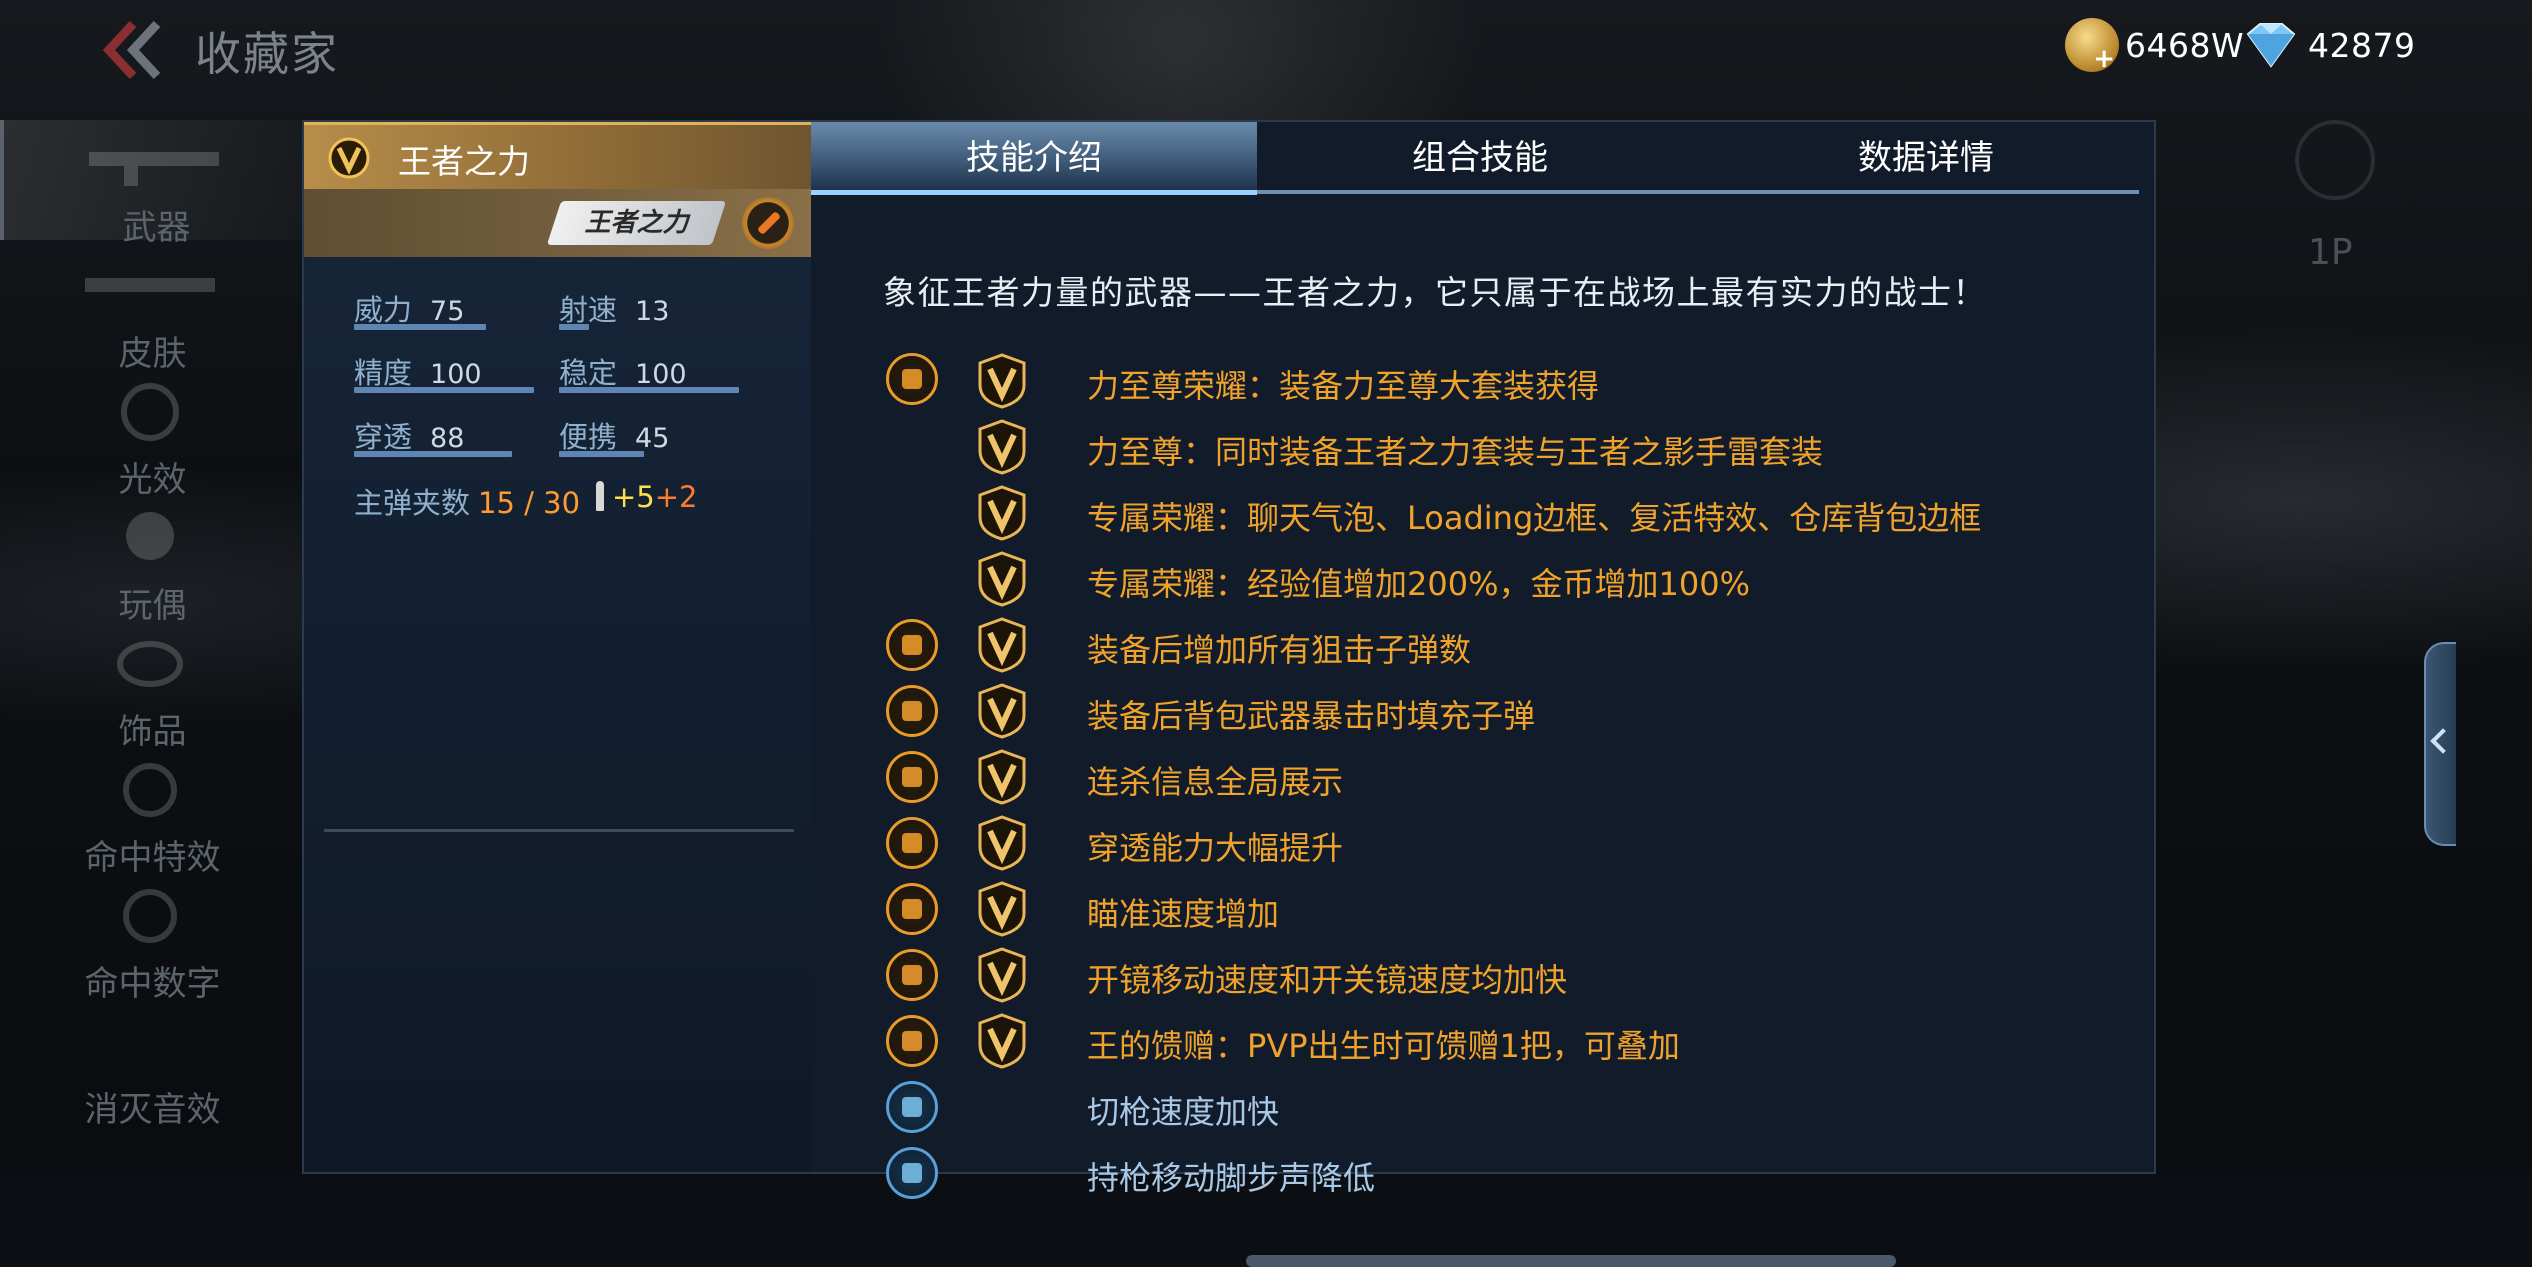 The height and width of the screenshot is (1267, 2532). Describe the element at coordinates (154, 169) in the screenshot. I see `rifle-icon` at that location.